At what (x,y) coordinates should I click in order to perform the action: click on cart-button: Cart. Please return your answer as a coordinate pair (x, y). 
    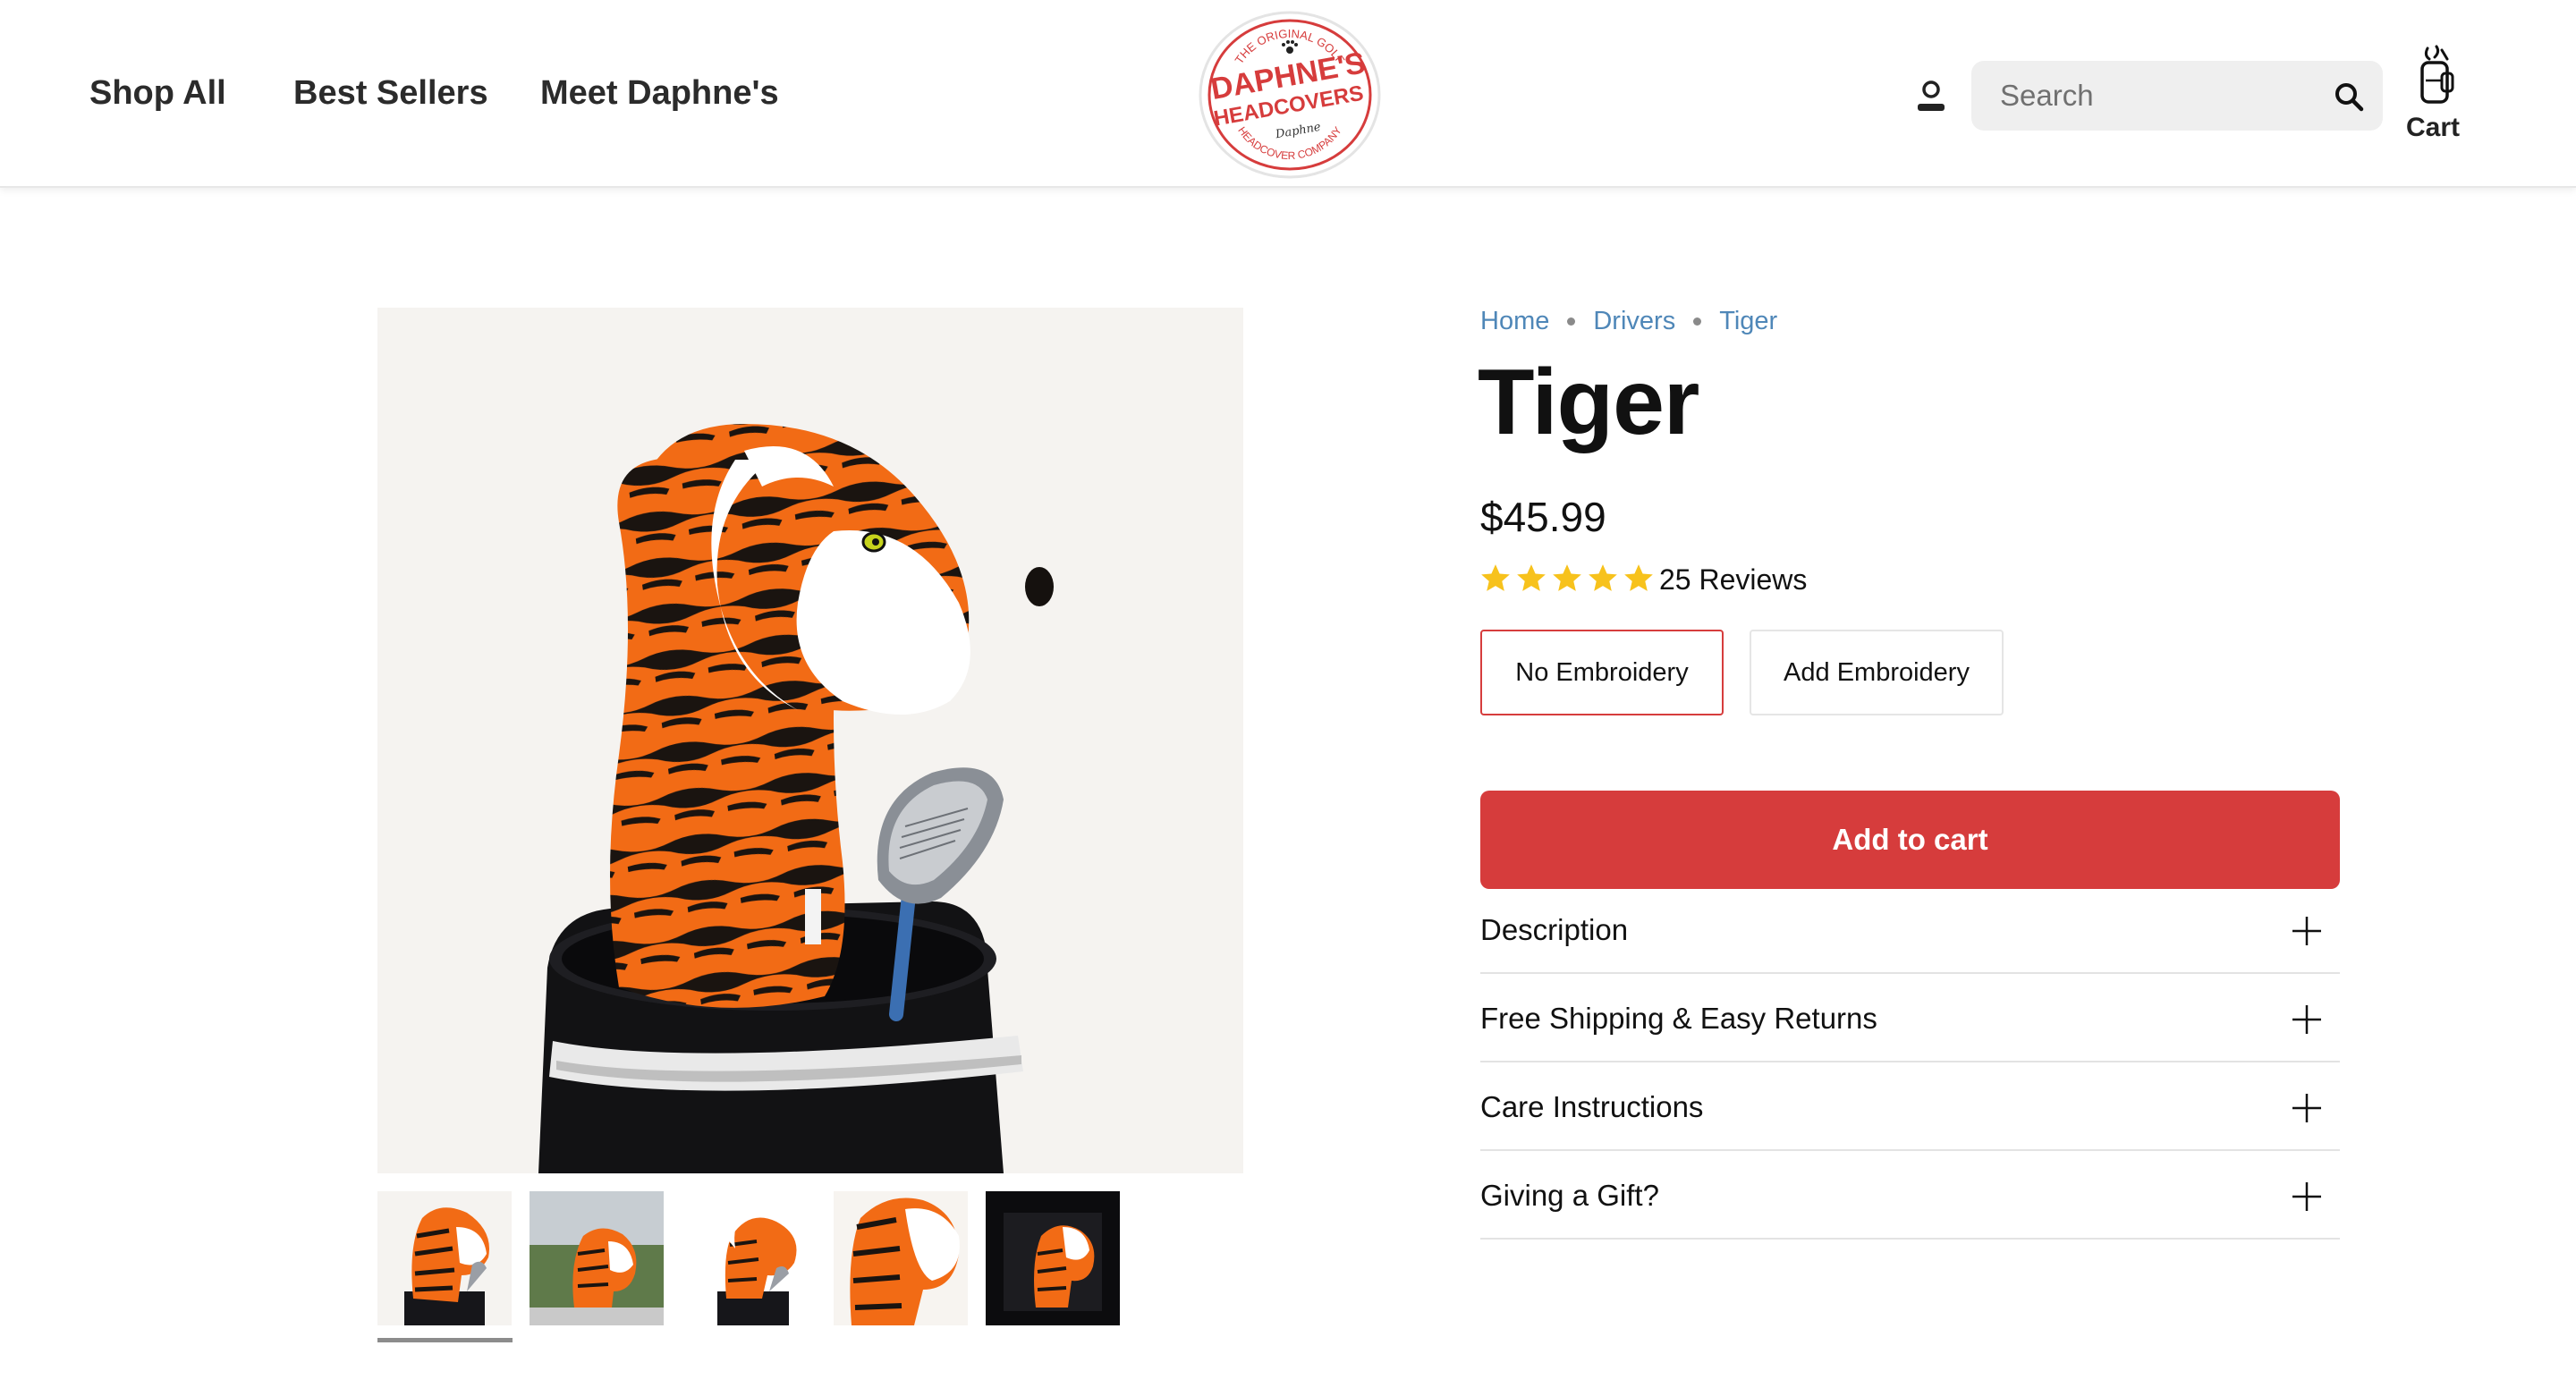
    Looking at the image, I should click on (2433, 95).